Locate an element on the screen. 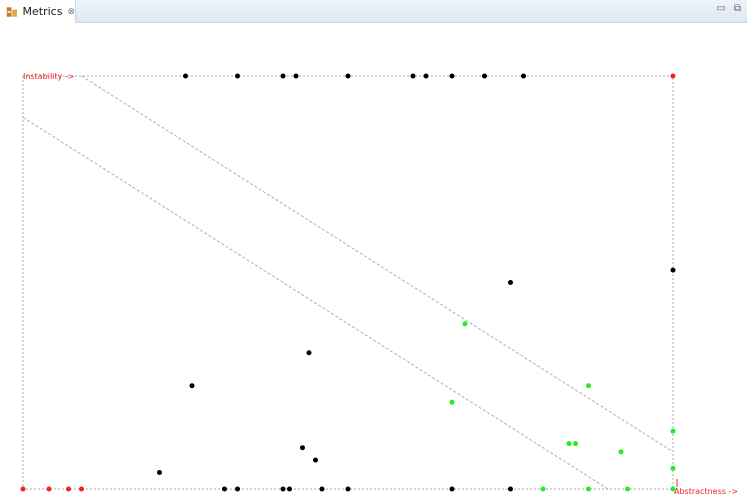 This screenshot has width=747, height=502. close-tab-icon: ⊗ is located at coordinates (71, 12).